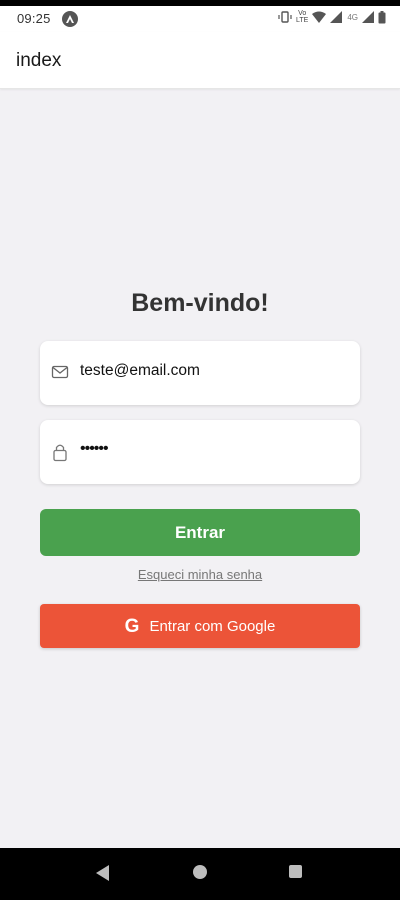 This screenshot has width=400, height=900. What do you see at coordinates (94, 449) in the screenshot?
I see `password-input: ••••••` at bounding box center [94, 449].